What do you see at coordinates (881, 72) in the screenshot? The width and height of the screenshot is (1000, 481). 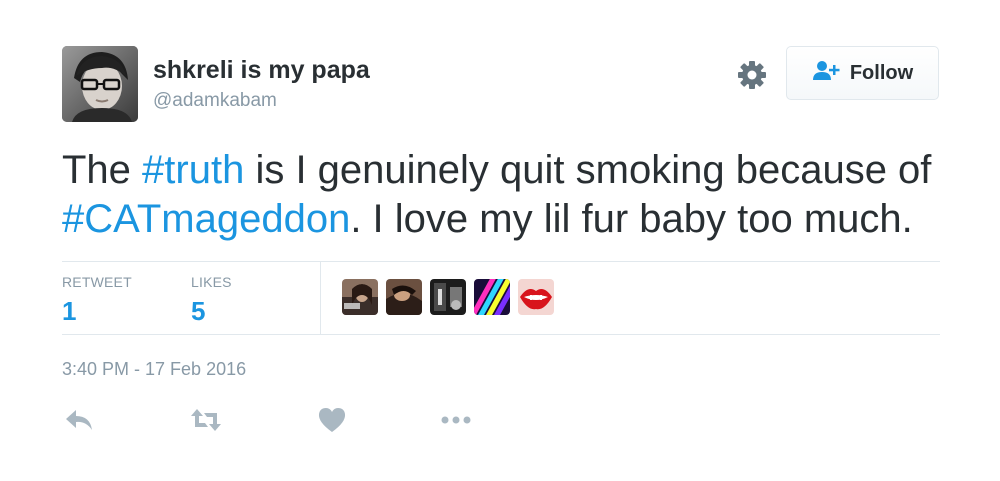 I see `follow-label: Follow` at bounding box center [881, 72].